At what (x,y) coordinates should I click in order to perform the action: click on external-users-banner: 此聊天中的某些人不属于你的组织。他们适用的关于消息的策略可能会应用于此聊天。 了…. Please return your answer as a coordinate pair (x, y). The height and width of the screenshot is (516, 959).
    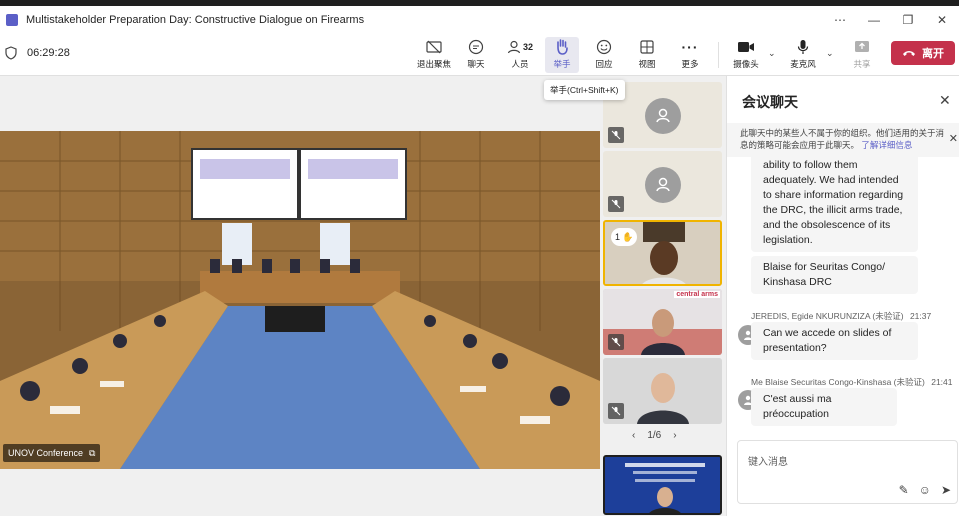
    Looking at the image, I should click on (843, 140).